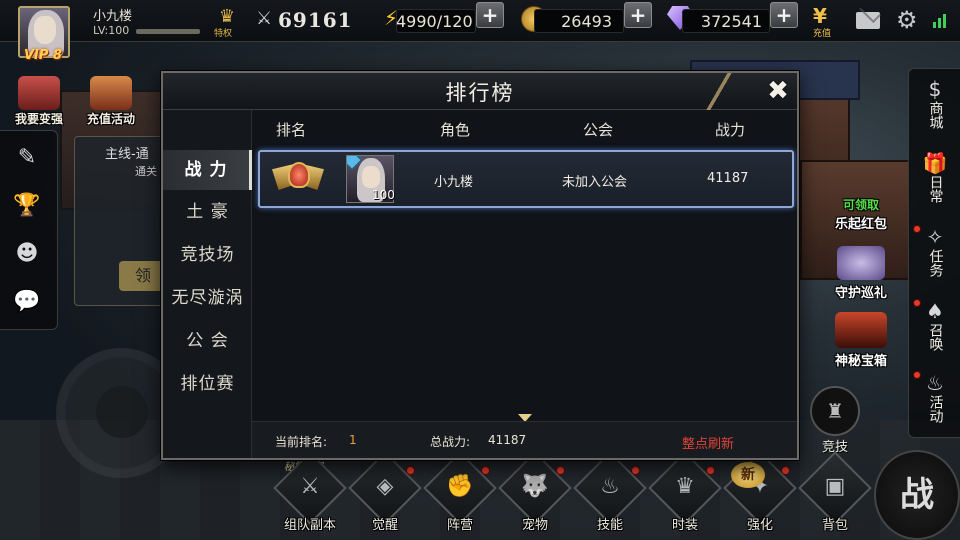 Image resolution: width=960 pixels, height=540 pixels. I want to click on total-power-label: 总战力:, so click(450, 442).